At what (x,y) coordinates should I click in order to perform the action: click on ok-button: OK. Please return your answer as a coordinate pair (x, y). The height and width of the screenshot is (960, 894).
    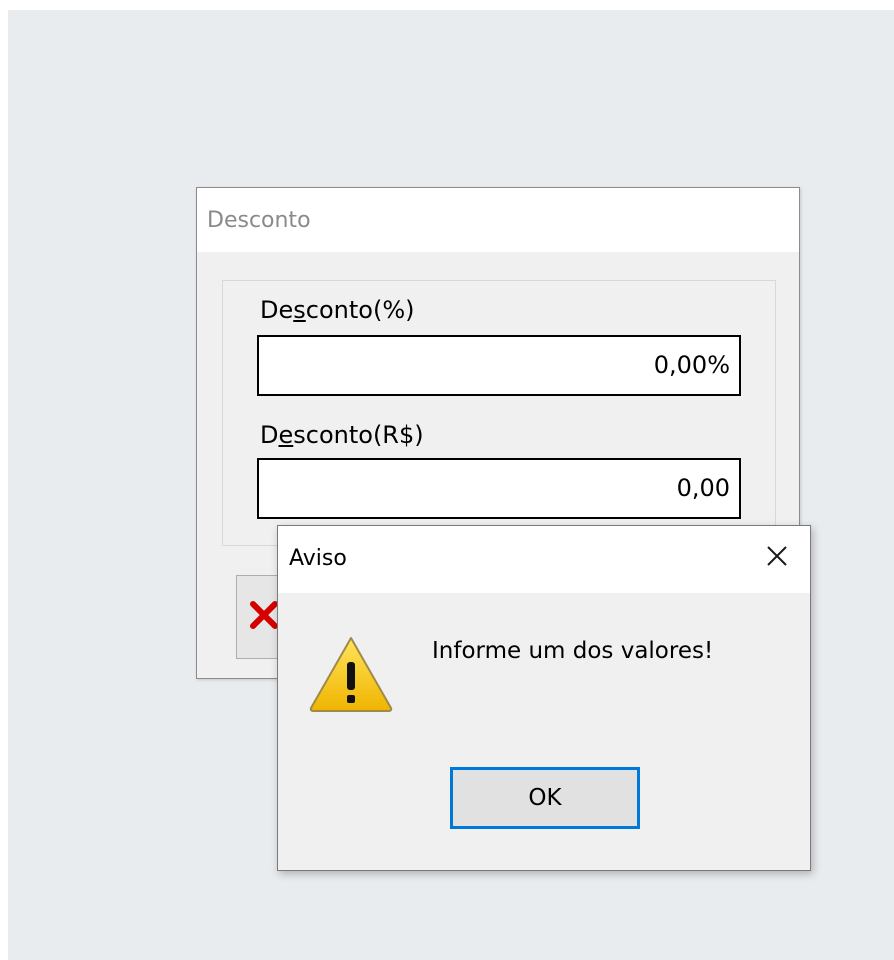
    Looking at the image, I should click on (545, 798).